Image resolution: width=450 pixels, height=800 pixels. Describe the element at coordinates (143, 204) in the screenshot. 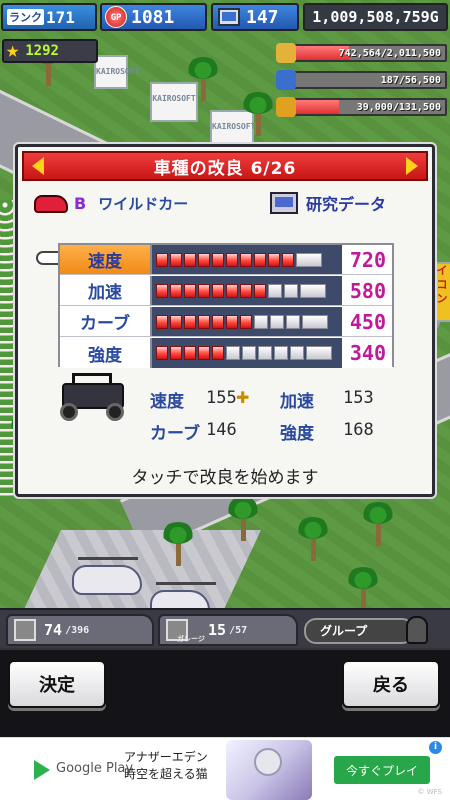

I see `car-name: ワイルドカー` at that location.